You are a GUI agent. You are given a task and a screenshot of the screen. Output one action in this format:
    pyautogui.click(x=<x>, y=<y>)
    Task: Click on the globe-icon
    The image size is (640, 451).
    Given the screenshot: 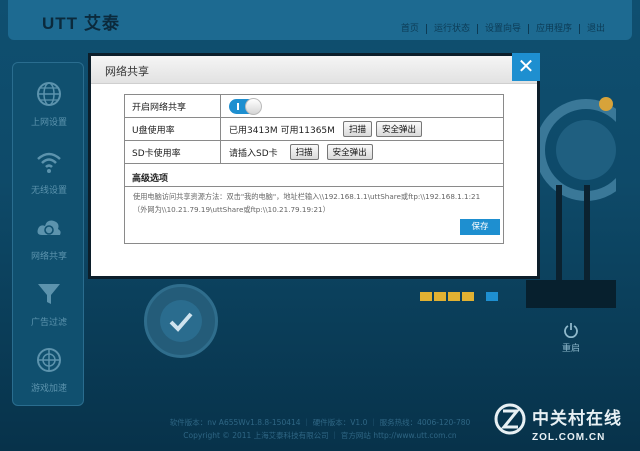 What is the action you would take?
    pyautogui.click(x=49, y=94)
    